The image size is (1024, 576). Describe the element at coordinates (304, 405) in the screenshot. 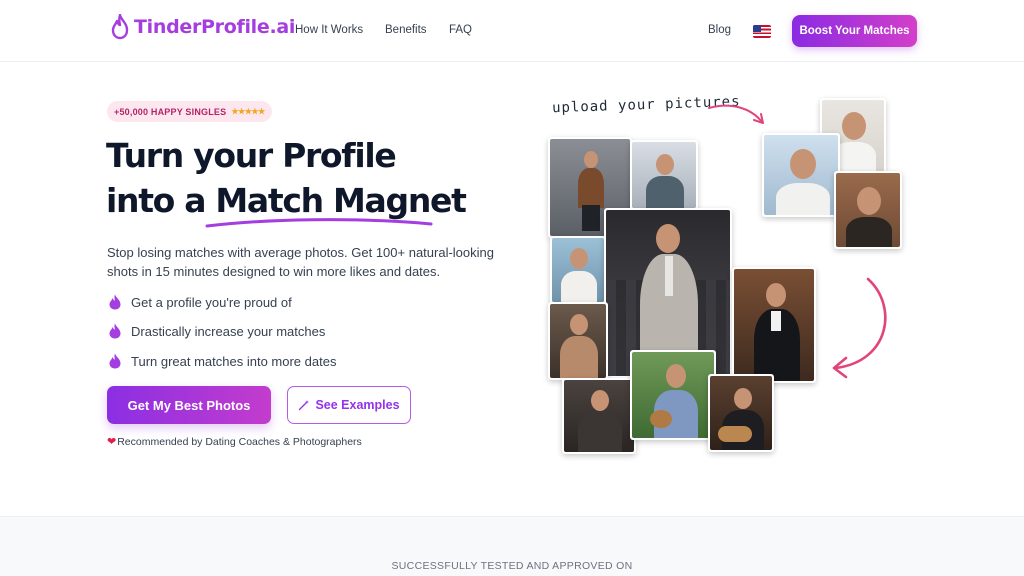

I see `magic-wand-icon` at that location.